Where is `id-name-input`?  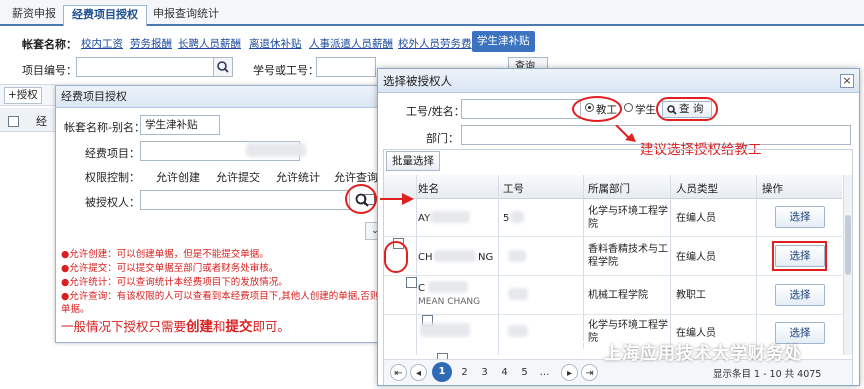
id-name-input is located at coordinates (521, 109).